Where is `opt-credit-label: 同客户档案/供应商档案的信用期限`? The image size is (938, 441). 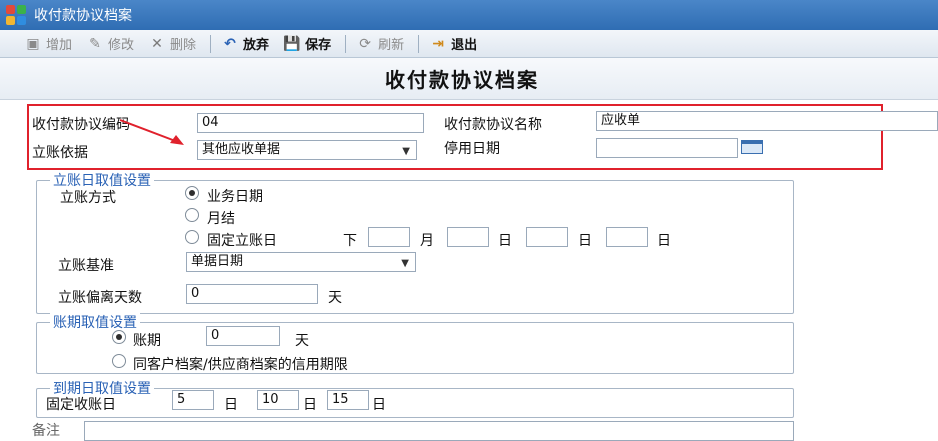
opt-credit-label: 同客户档案/供应商档案的信用期限 is located at coordinates (240, 365).